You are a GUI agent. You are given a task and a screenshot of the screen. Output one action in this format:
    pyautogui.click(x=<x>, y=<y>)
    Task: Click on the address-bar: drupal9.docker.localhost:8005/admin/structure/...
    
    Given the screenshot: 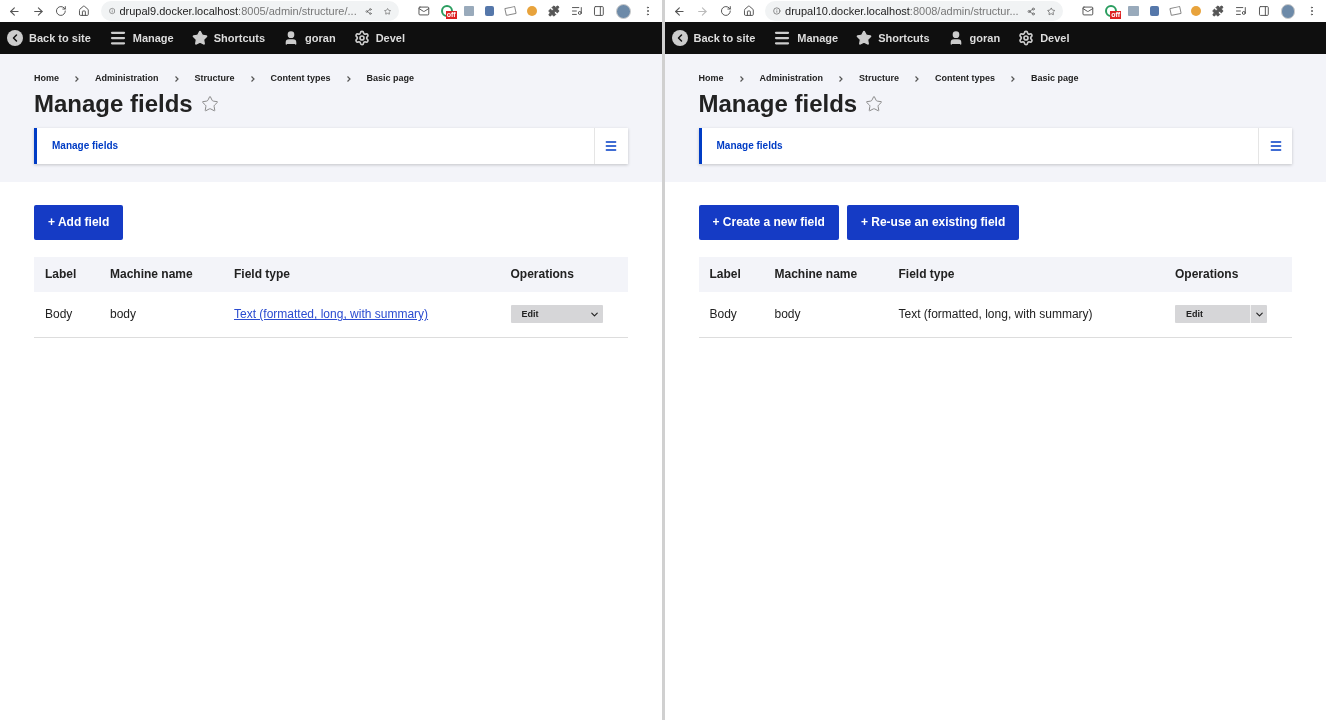 What is the action you would take?
    pyautogui.click(x=249, y=11)
    